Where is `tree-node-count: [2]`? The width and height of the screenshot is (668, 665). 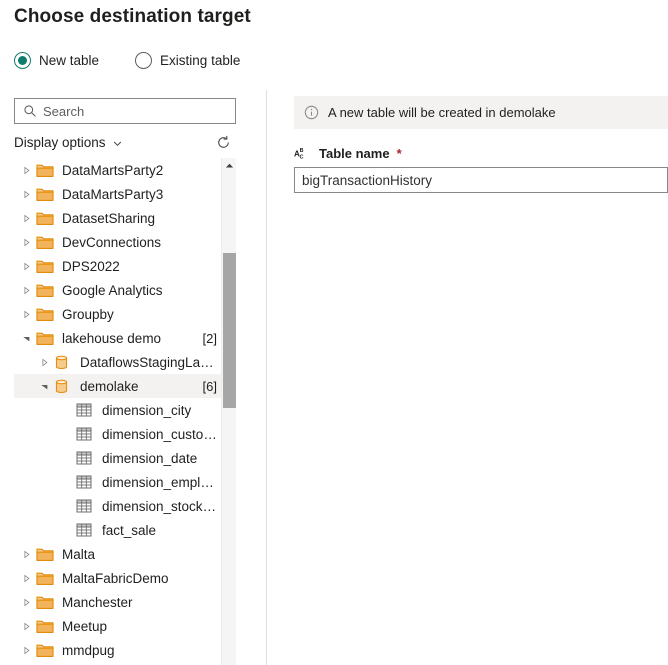 tree-node-count: [2] is located at coordinates (209, 338).